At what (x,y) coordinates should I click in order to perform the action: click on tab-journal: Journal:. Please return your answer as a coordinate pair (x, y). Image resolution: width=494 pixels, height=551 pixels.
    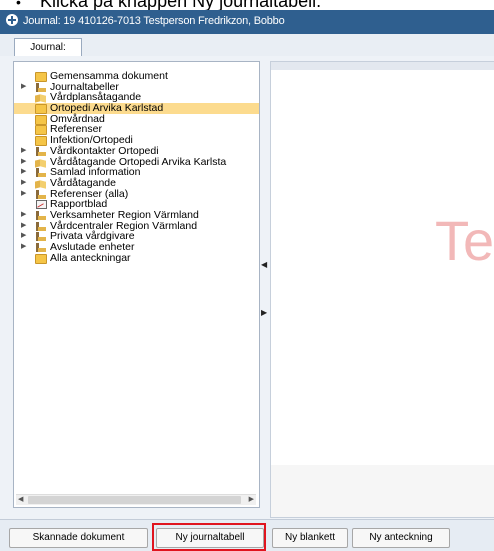
    Looking at the image, I should click on (48, 47).